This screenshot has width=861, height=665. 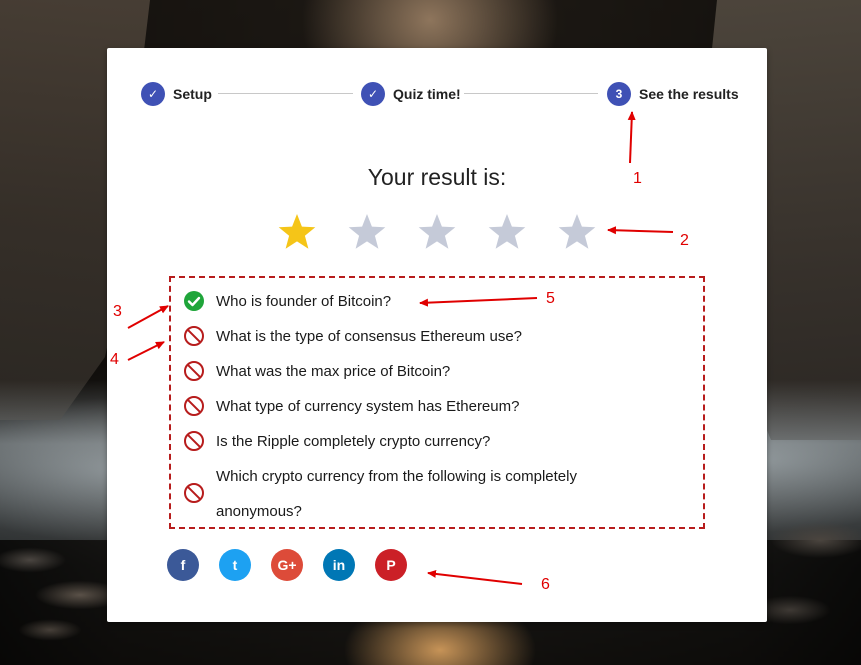 I want to click on step-label: See the results, so click(x=689, y=94).